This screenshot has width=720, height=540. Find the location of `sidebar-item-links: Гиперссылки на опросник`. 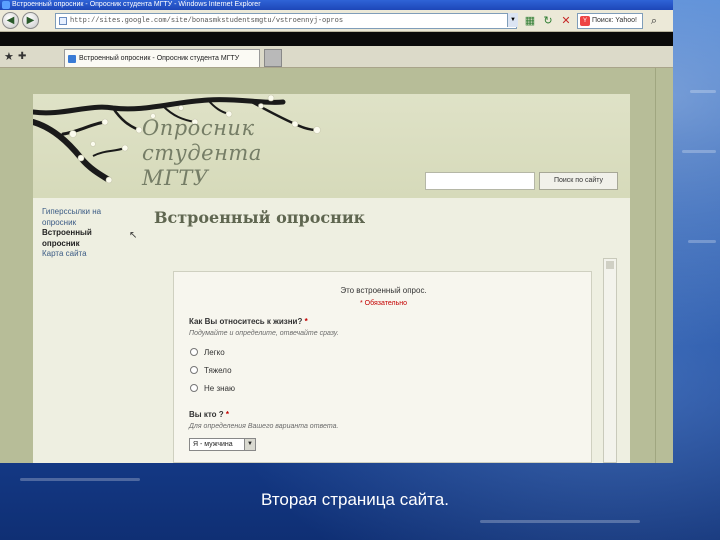

sidebar-item-links: Гиперссылки на опросник is located at coordinates (82, 217).